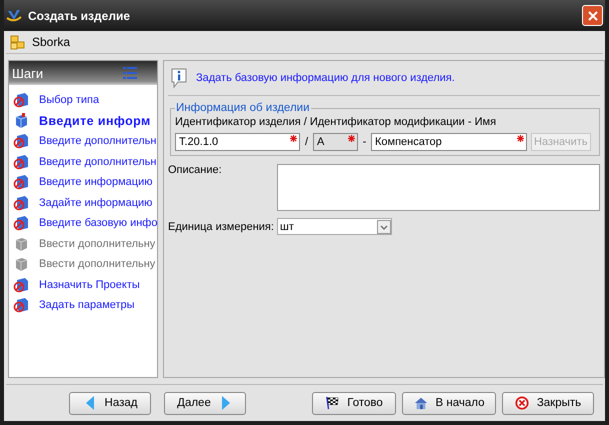 Image resolution: width=609 pixels, height=425 pixels. What do you see at coordinates (28, 73) in the screenshot?
I see `steps-title: Шаги` at bounding box center [28, 73].